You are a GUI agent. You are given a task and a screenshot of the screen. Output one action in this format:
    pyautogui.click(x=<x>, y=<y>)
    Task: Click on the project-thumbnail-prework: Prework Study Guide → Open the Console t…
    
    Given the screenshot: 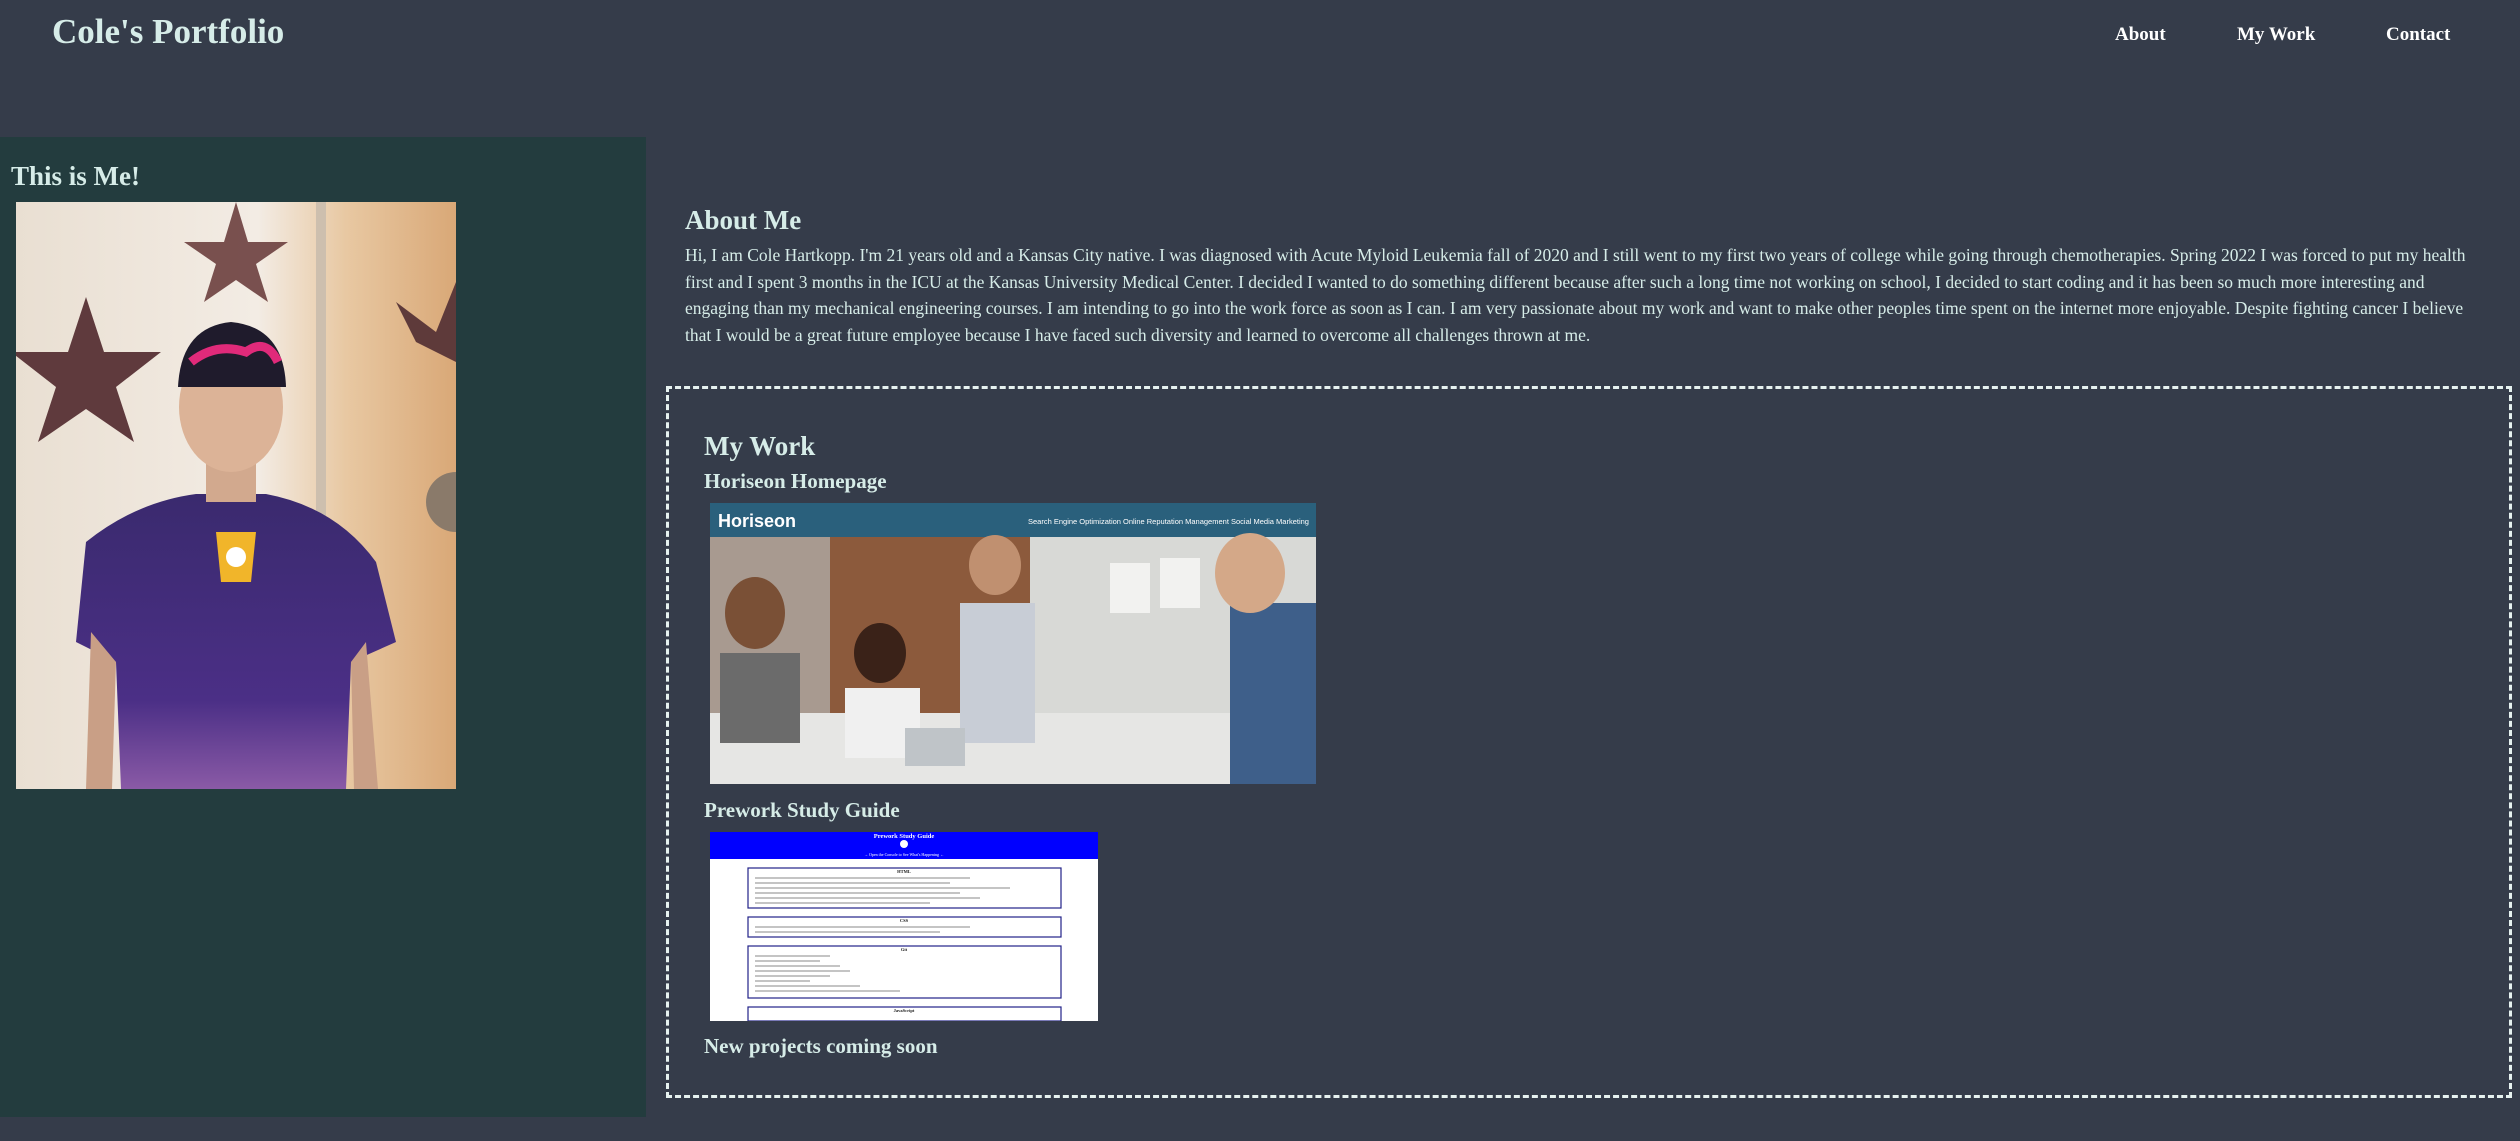 What is the action you would take?
    pyautogui.click(x=904, y=926)
    